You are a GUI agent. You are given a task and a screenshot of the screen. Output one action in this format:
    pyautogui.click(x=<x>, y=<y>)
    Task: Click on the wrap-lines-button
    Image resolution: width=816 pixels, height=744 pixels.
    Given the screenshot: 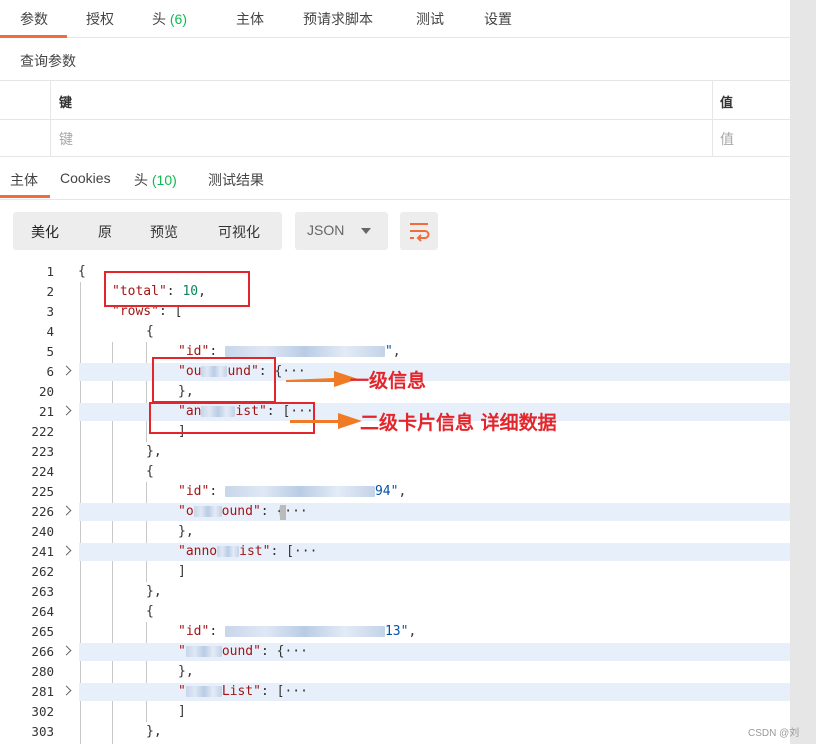 What is the action you would take?
    pyautogui.click(x=419, y=231)
    